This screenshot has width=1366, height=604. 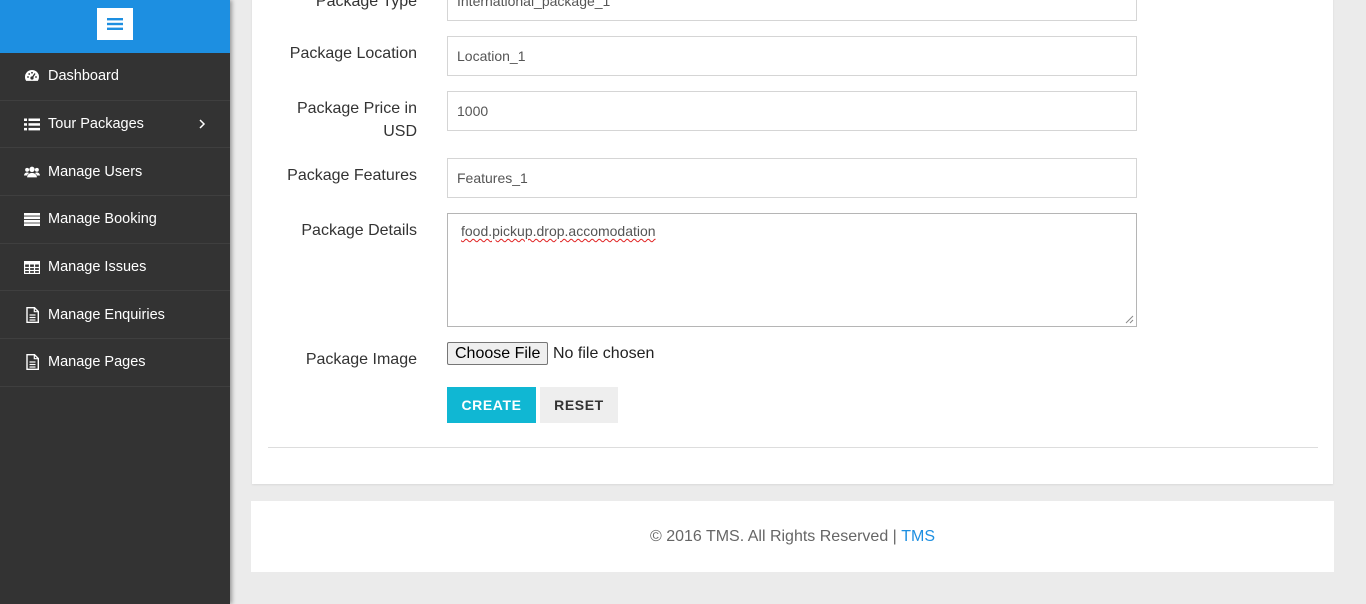 I want to click on package-details-text: food.pickup.drop.accomodation, so click(x=558, y=231).